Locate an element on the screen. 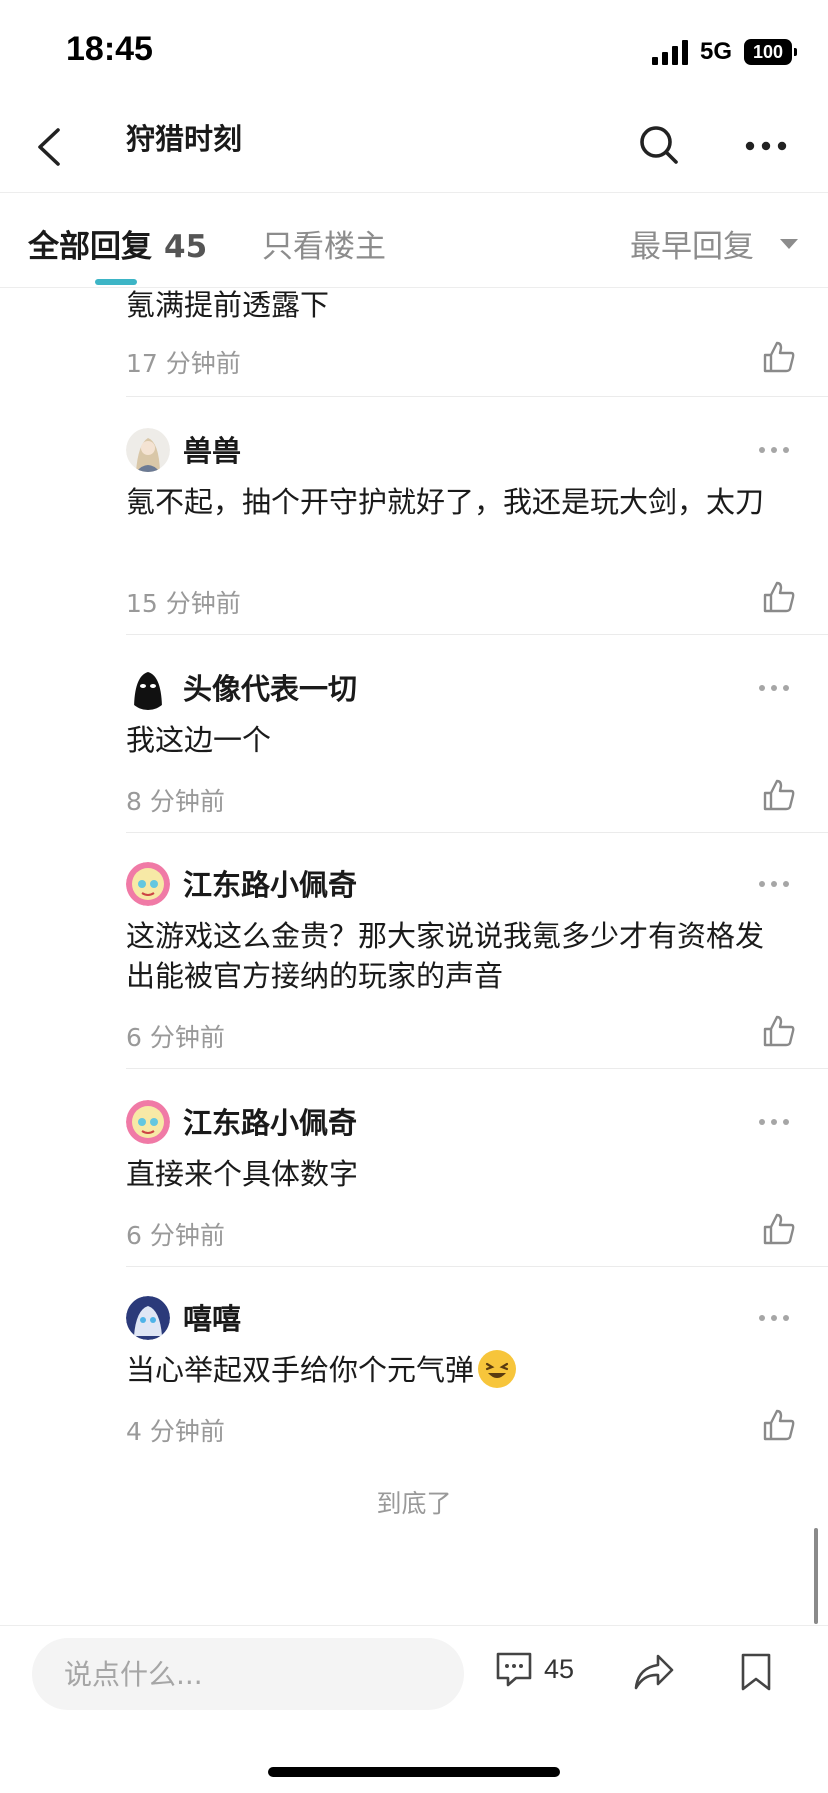 Image resolution: width=828 pixels, height=1793 pixels. home-indicator is located at coordinates (414, 1772).